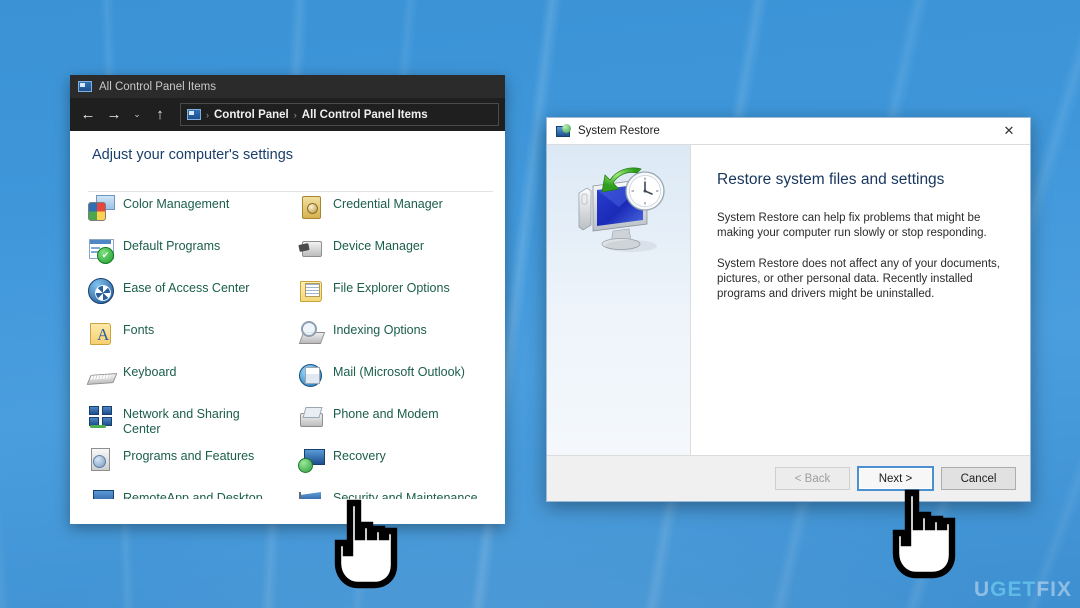  I want to click on list-item-label: Mail (Microsoft Outlook), so click(399, 371).